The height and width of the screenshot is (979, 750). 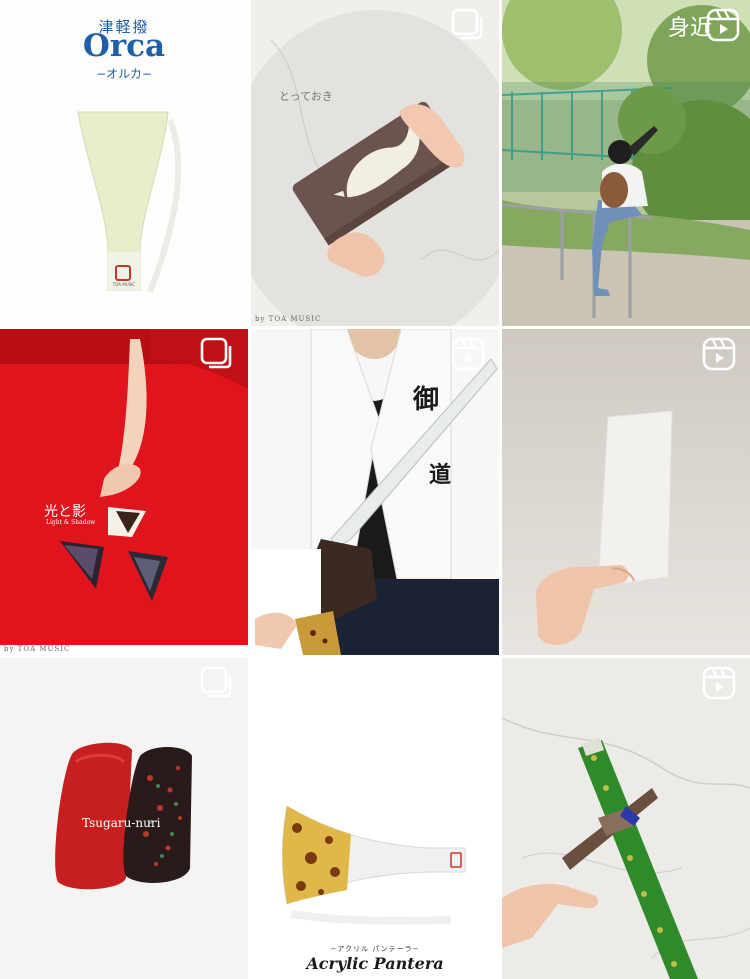 I want to click on post-tile-park: 身近, so click(x=626, y=163).